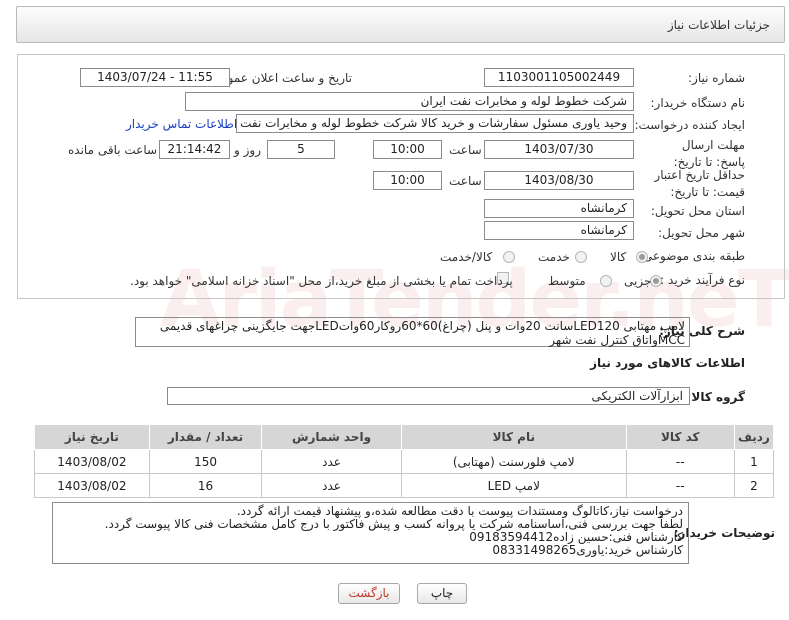 The image size is (789, 620). Describe the element at coordinates (638, 281) in the screenshot. I see `process-option-minor: جزیی` at that location.